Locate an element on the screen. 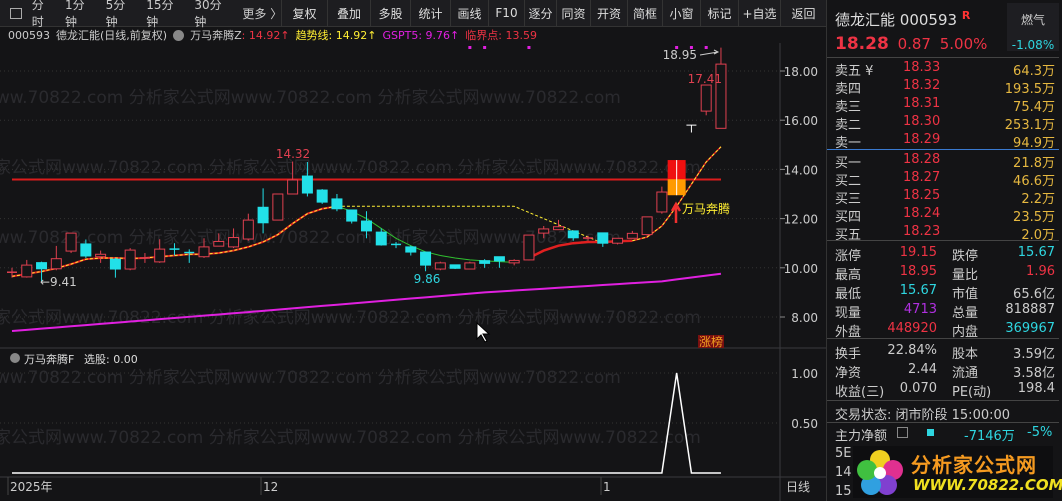 The height and width of the screenshot is (501, 1062). y-tick-label: 10.00 is located at coordinates (801, 269).